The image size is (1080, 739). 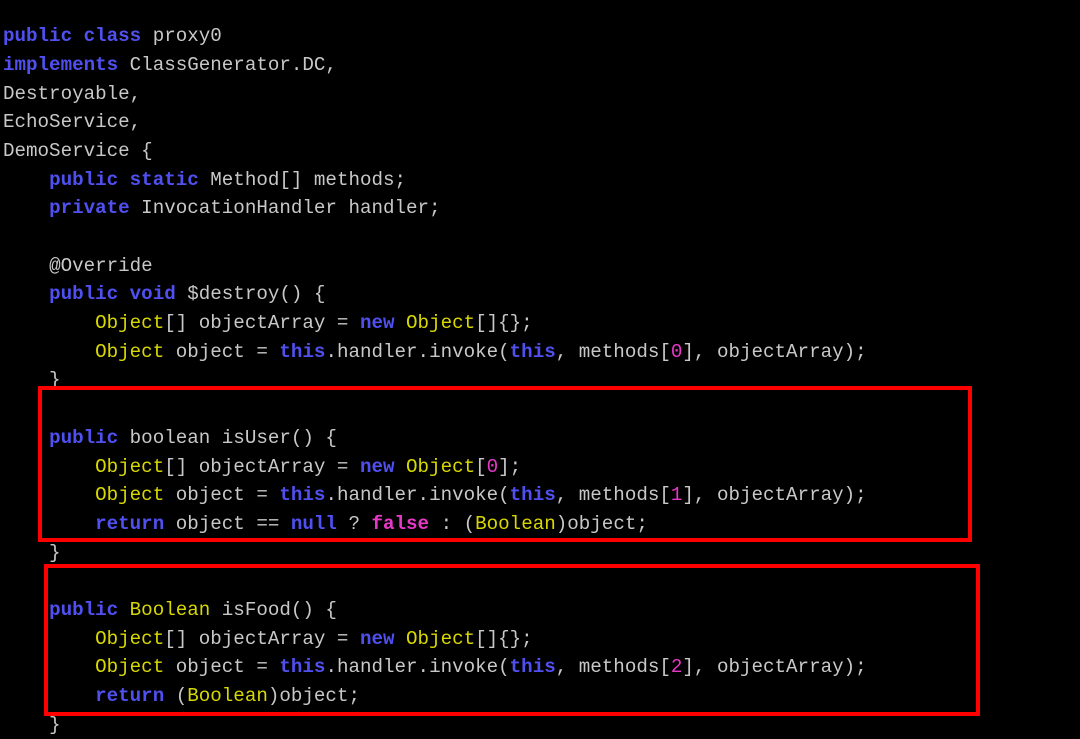 I want to click on code-line: public static Method[] methods;, so click(x=435, y=180).